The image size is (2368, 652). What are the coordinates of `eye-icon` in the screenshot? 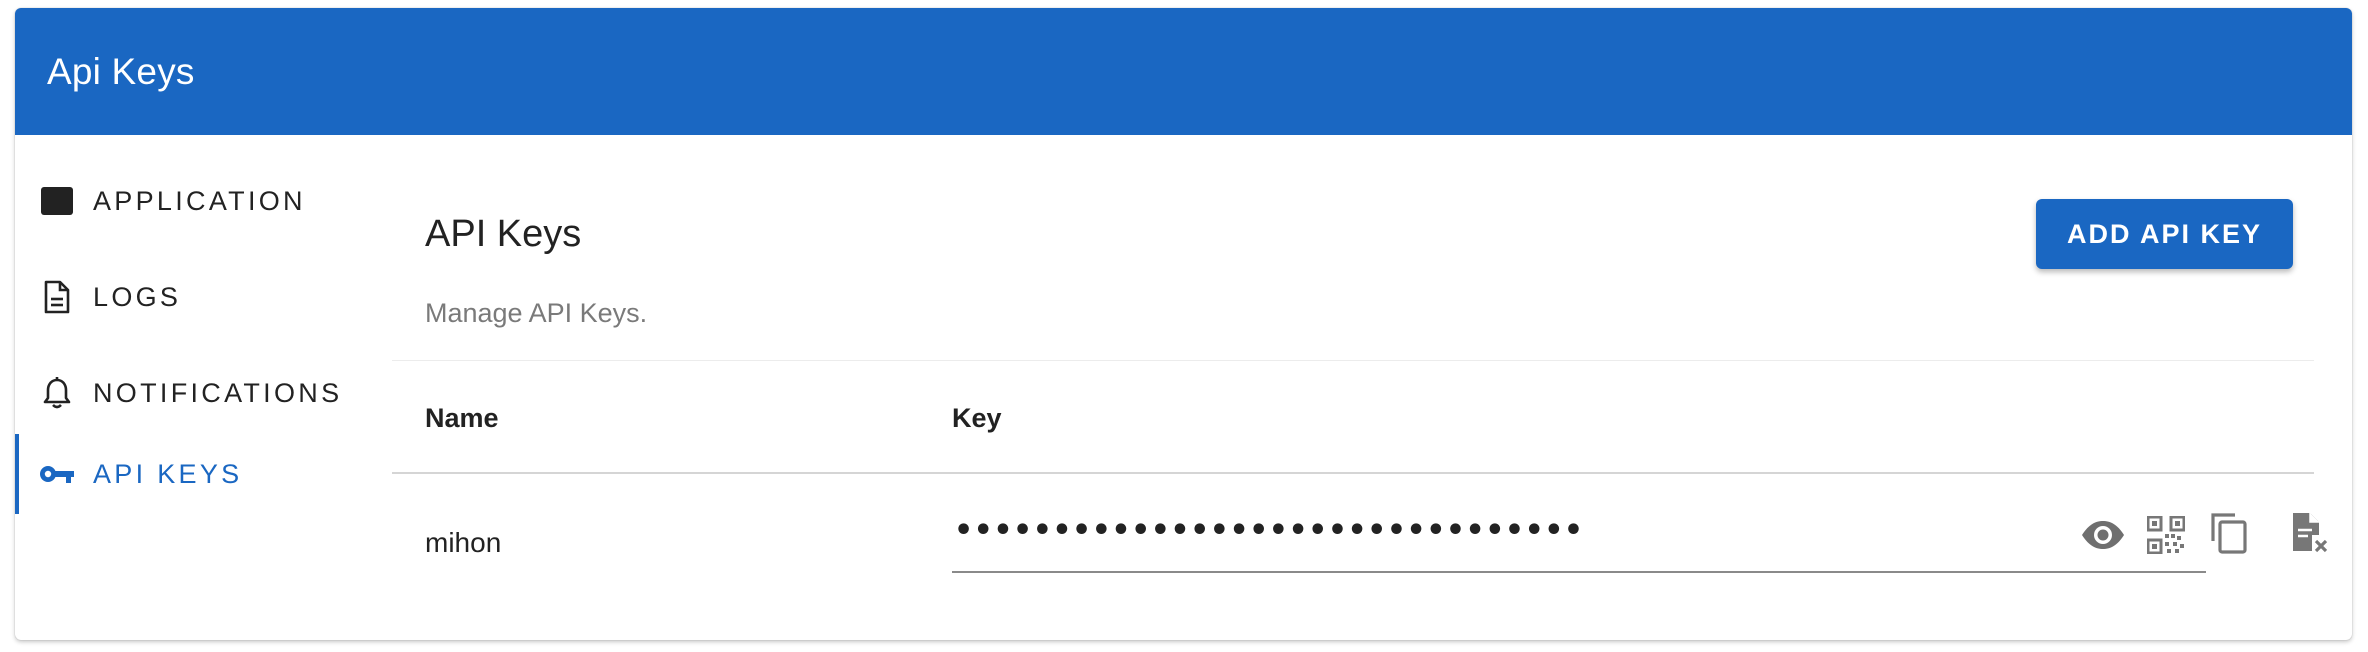 It's located at (2103, 535).